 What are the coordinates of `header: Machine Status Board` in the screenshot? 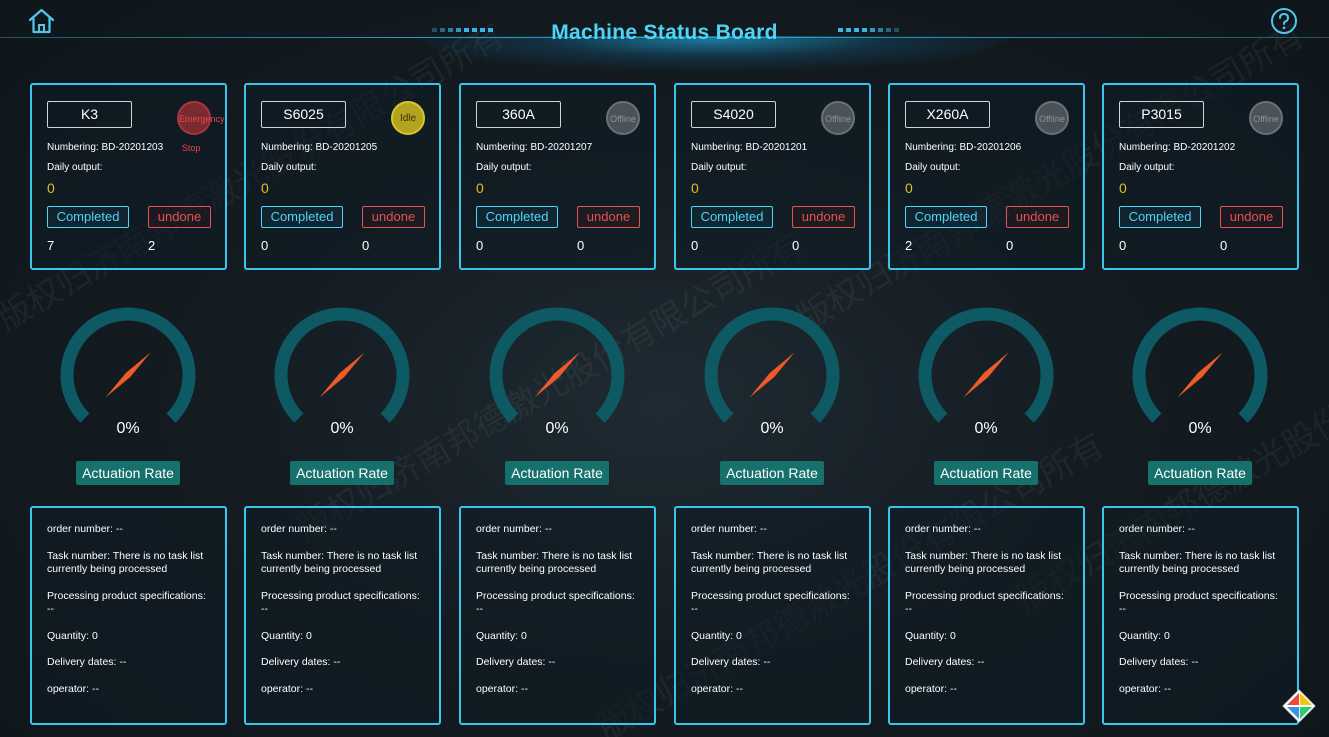 It's located at (664, 35).